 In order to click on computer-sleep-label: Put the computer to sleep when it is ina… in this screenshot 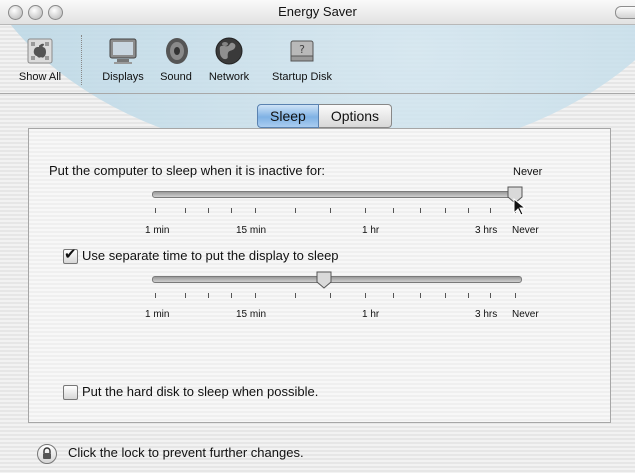, I will do `click(187, 170)`.